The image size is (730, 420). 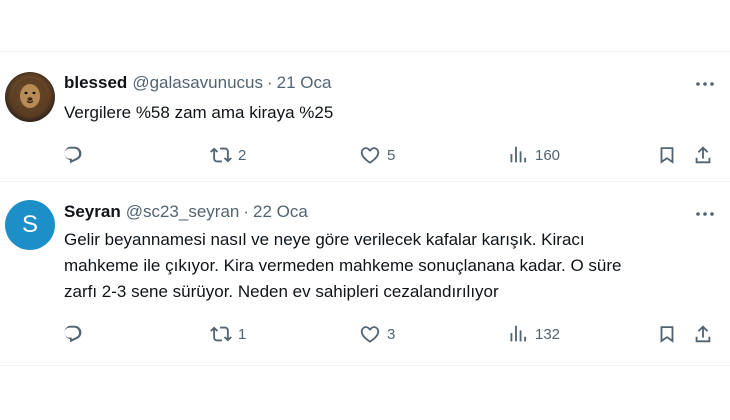 I want to click on retweet-count: 1, so click(x=242, y=334).